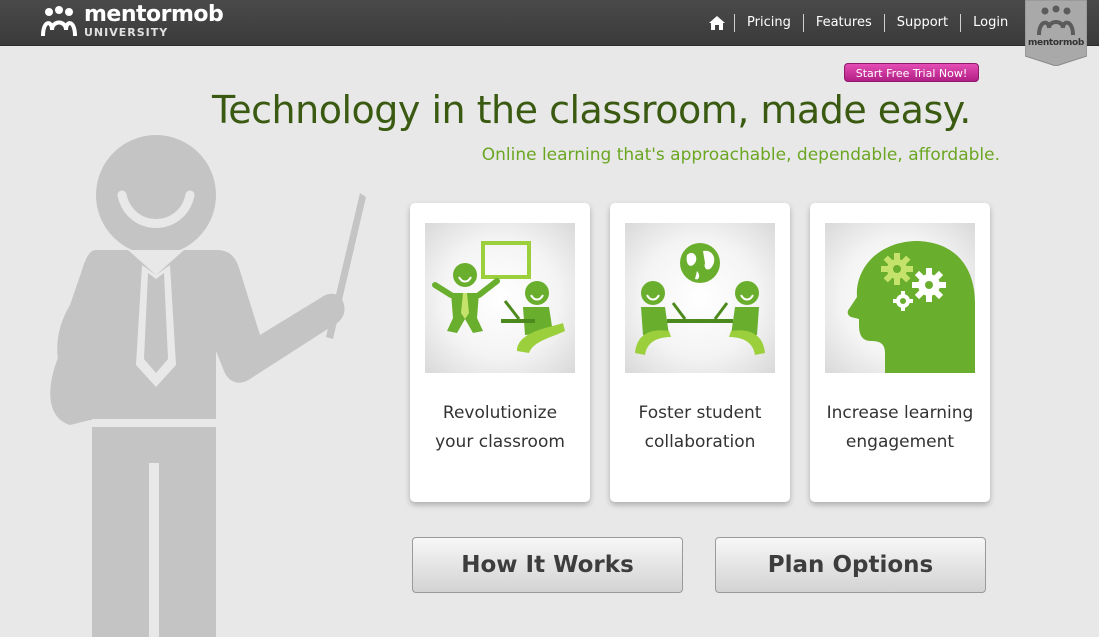 Image resolution: width=1099 pixels, height=637 pixels. What do you see at coordinates (1056, 43) in the screenshot?
I see `badge-label: mentormob` at bounding box center [1056, 43].